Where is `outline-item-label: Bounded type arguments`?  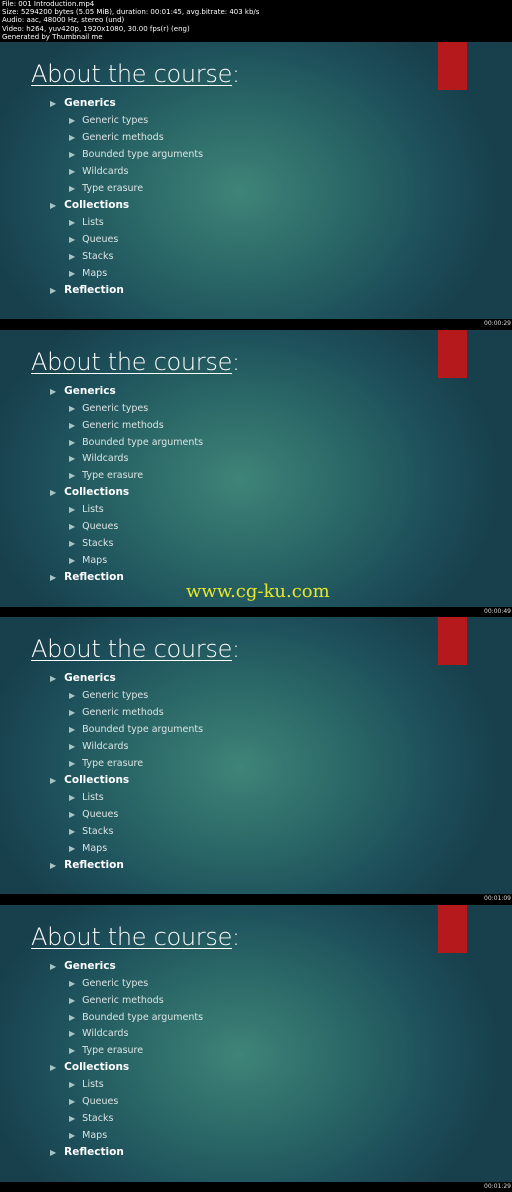 outline-item-label: Bounded type arguments is located at coordinates (143, 729).